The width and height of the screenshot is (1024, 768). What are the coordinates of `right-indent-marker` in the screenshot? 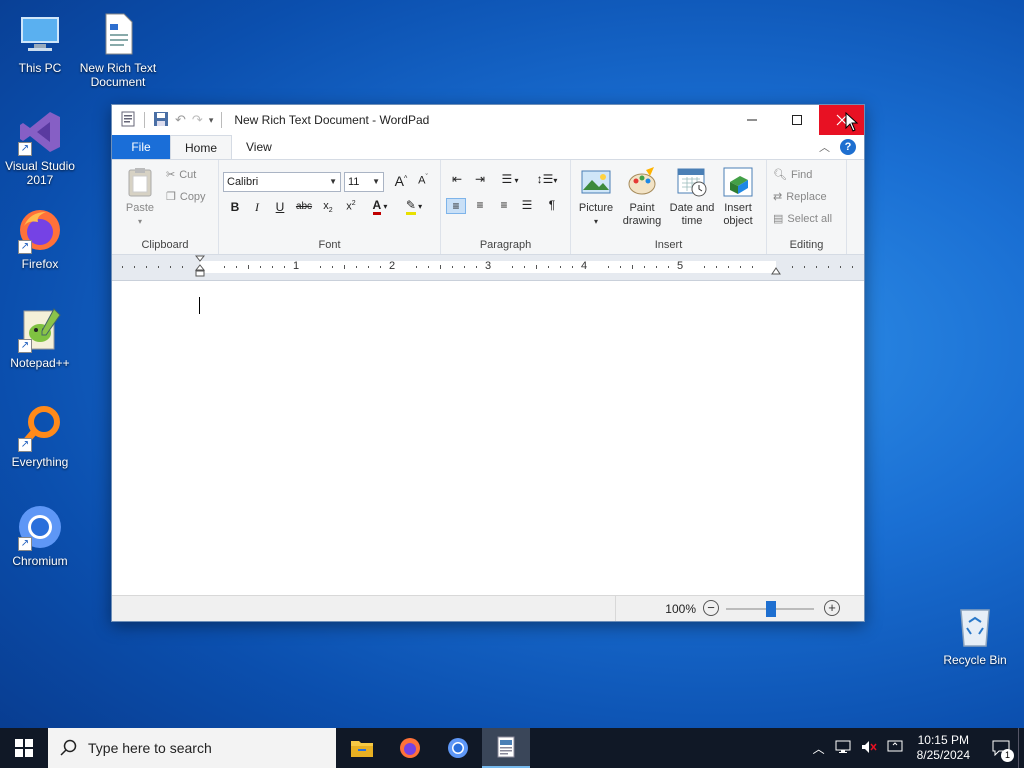 It's located at (776, 272).